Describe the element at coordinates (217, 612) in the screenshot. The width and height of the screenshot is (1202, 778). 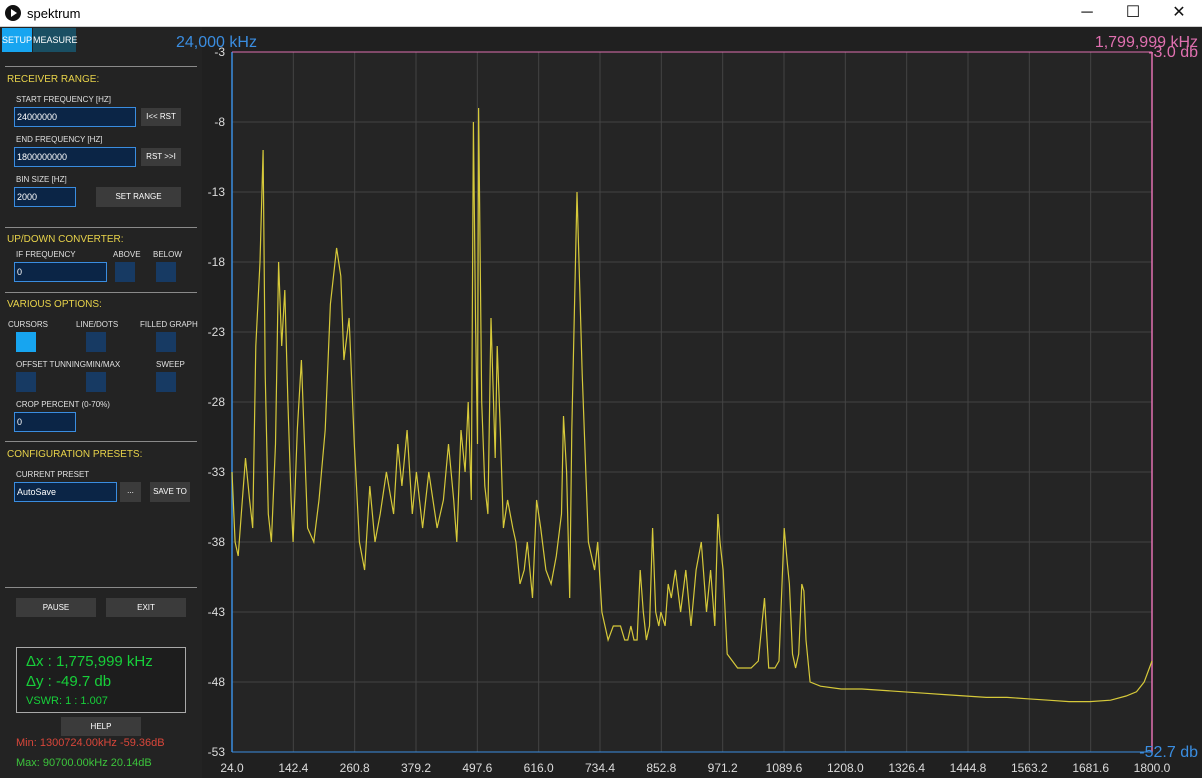
I see `y-tick-label: -43` at that location.